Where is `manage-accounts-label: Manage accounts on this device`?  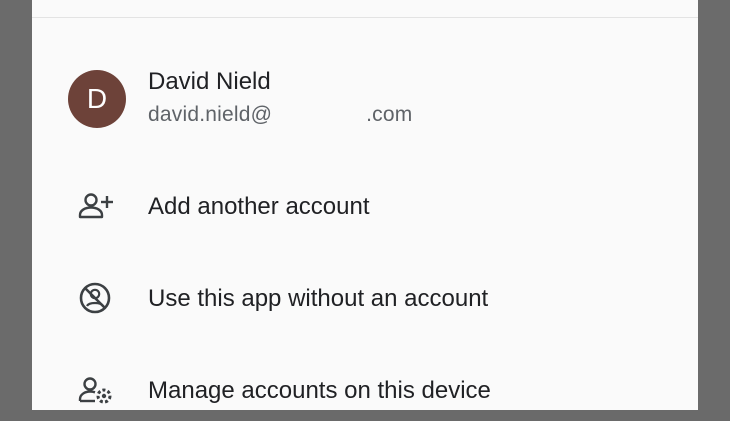 manage-accounts-label: Manage accounts on this device is located at coordinates (319, 390).